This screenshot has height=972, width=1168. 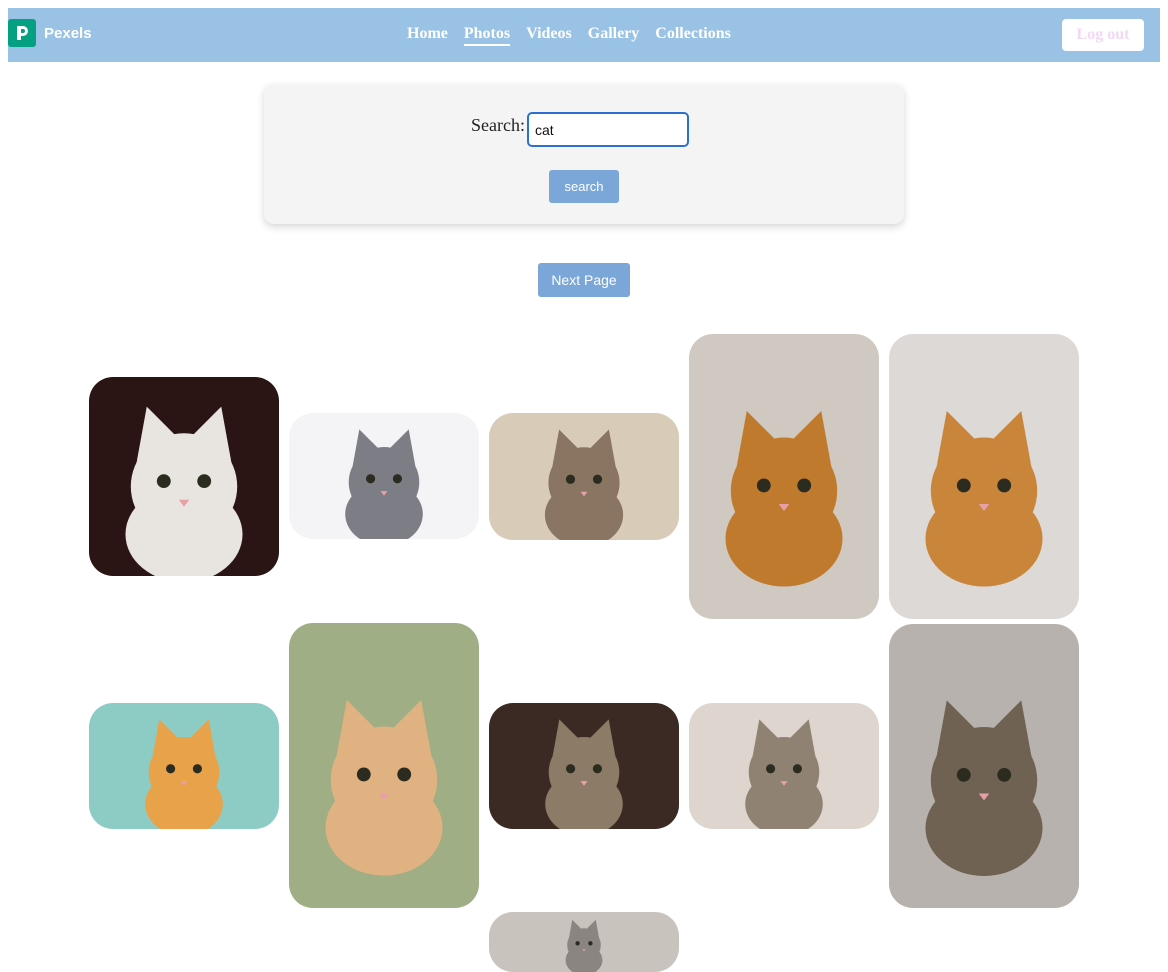 I want to click on photo-grumpy-tabby-cat, so click(x=984, y=766).